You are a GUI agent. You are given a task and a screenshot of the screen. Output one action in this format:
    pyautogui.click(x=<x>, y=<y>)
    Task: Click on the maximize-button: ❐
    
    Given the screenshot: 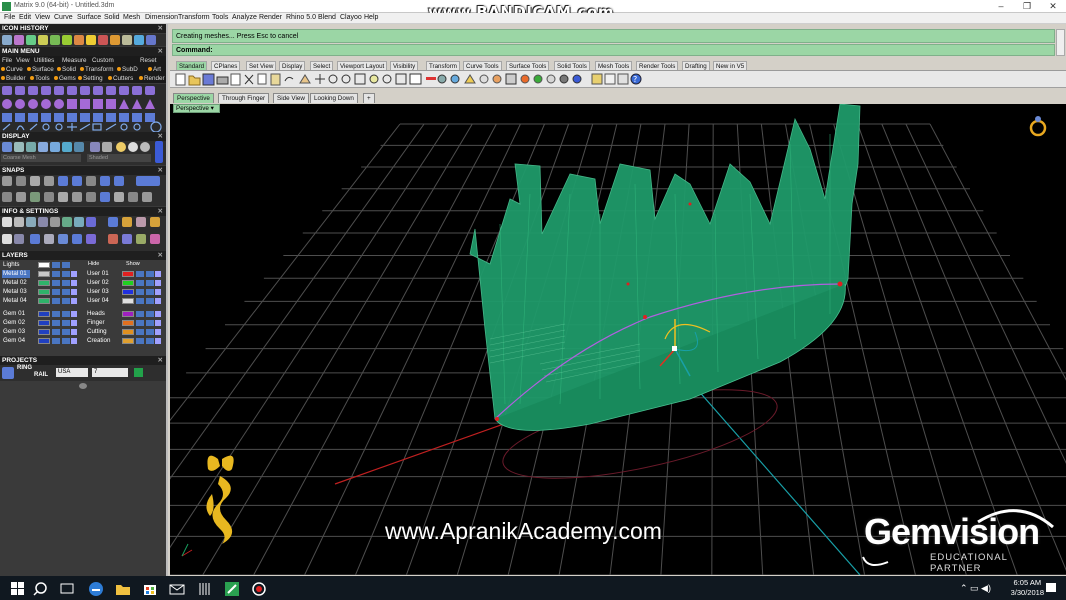 What is the action you would take?
    pyautogui.click(x=1027, y=6)
    